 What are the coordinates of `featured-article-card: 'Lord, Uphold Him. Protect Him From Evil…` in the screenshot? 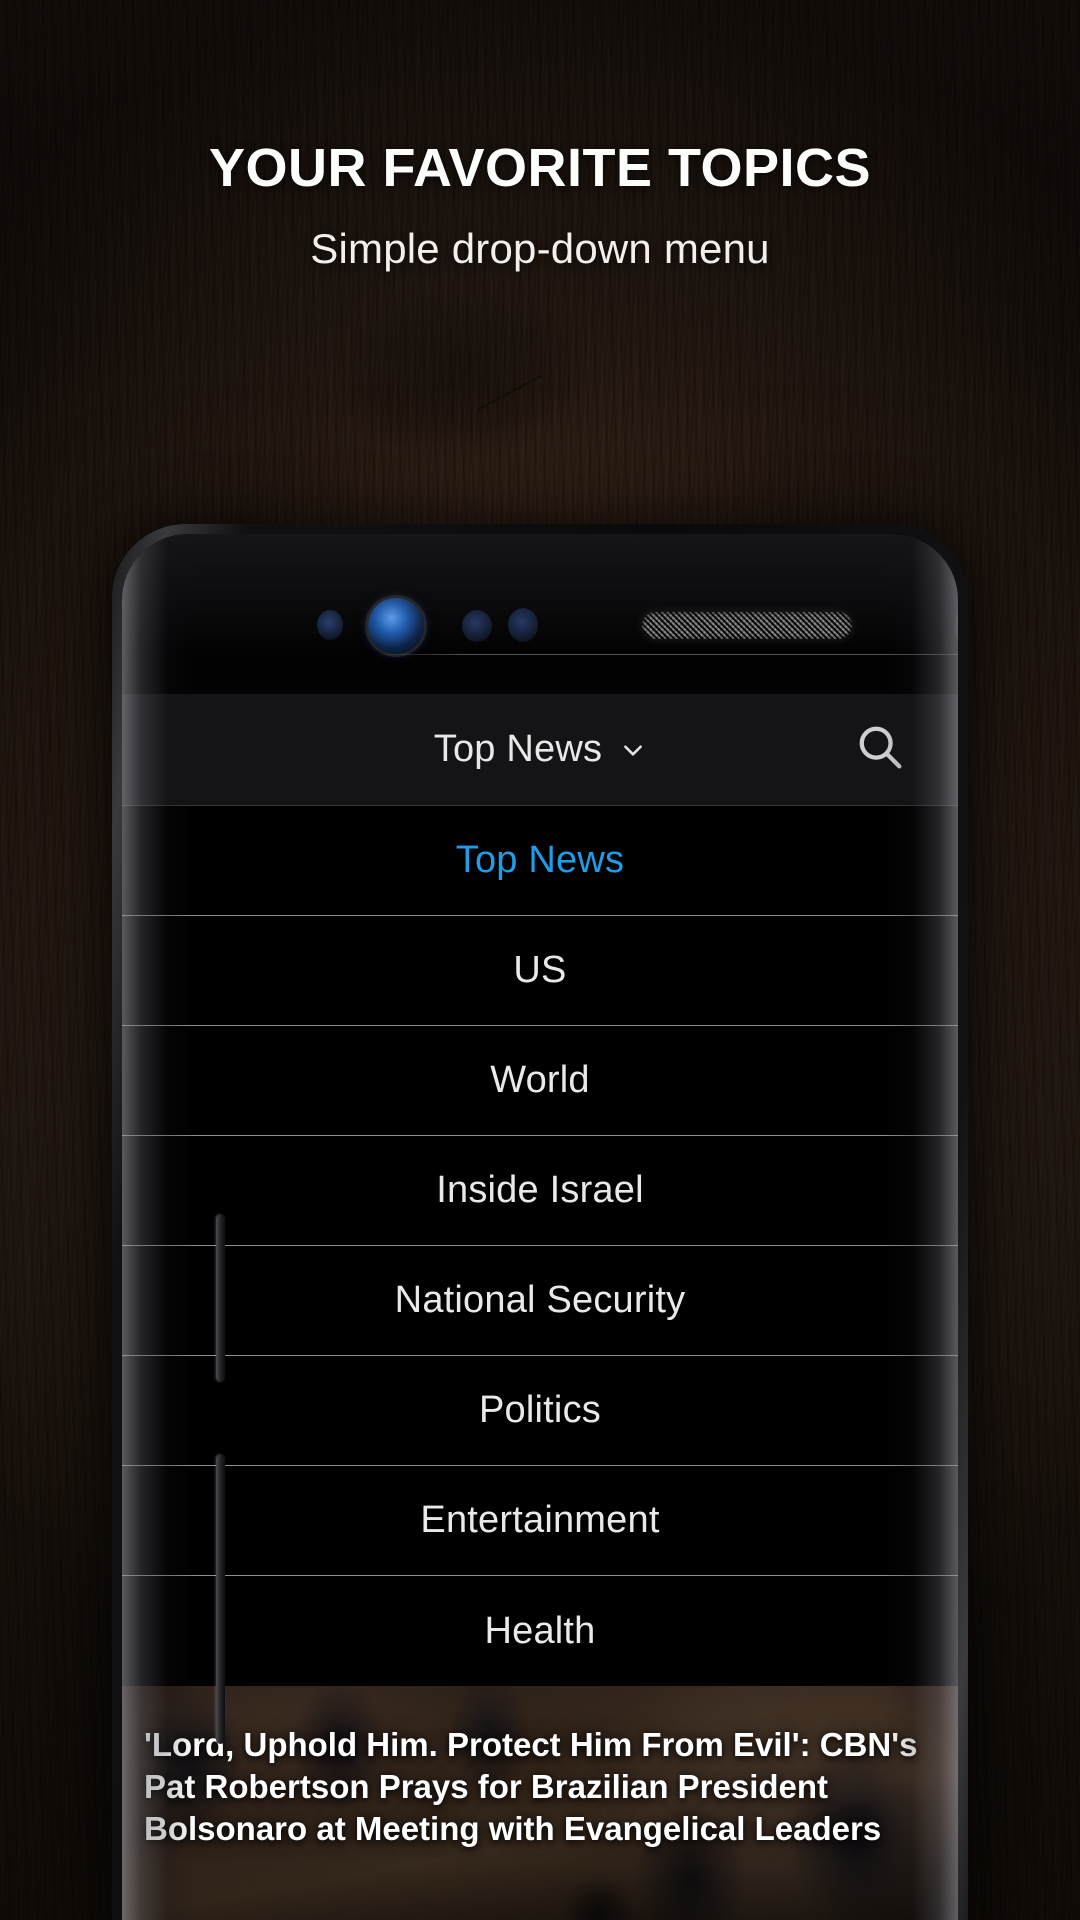 It's located at (540, 1803).